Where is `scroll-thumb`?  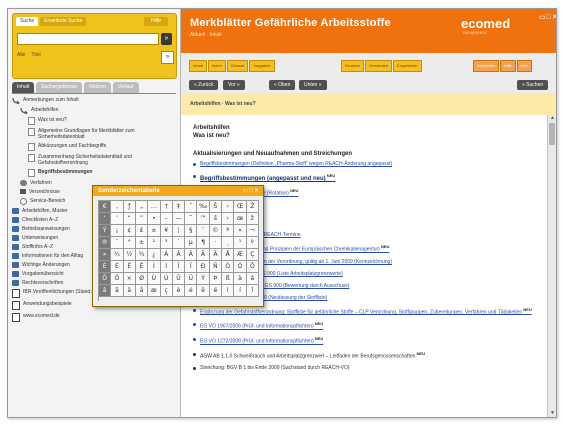 scroll-thumb is located at coordinates (552, 134).